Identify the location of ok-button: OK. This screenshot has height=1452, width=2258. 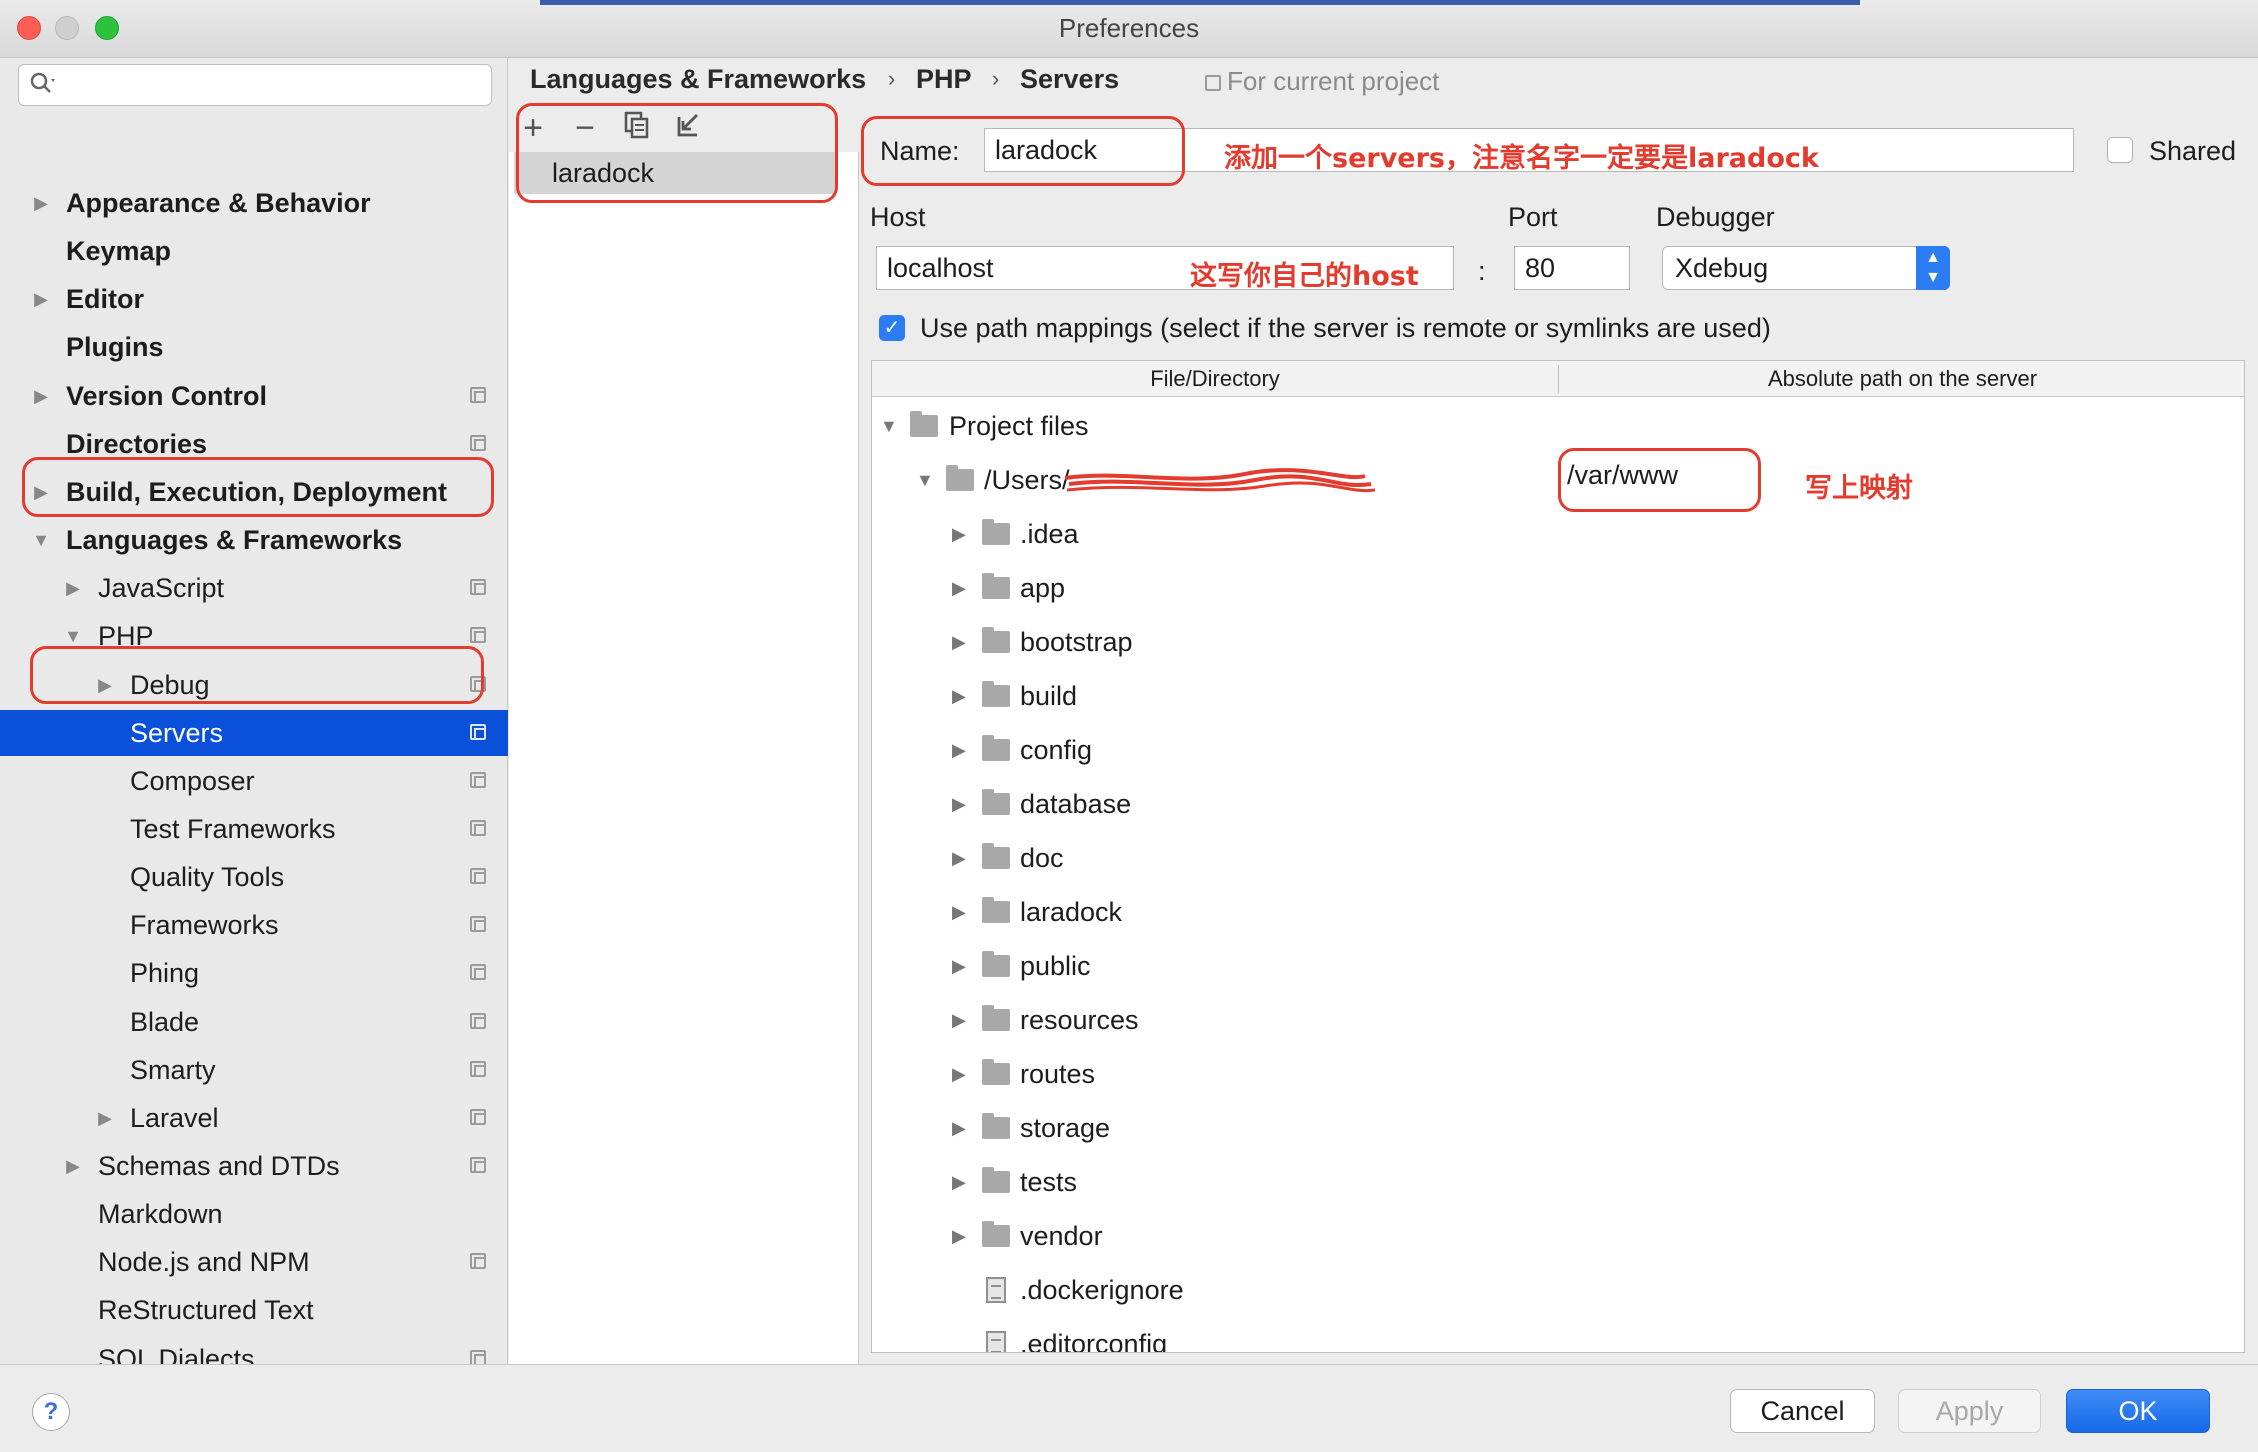
(2138, 1411).